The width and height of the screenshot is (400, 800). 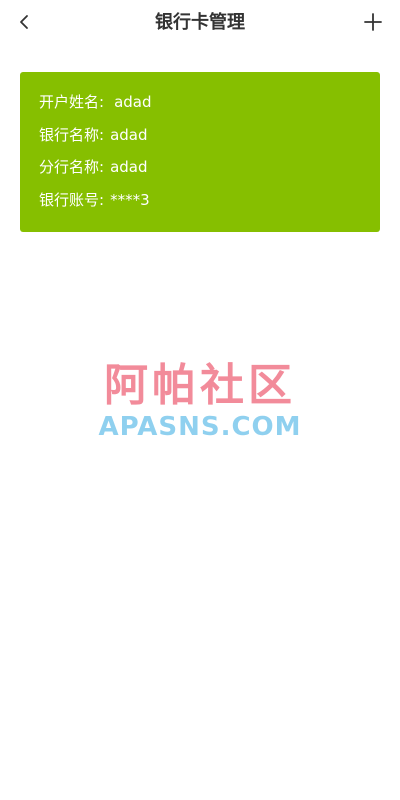 I want to click on plus-icon, so click(x=373, y=22).